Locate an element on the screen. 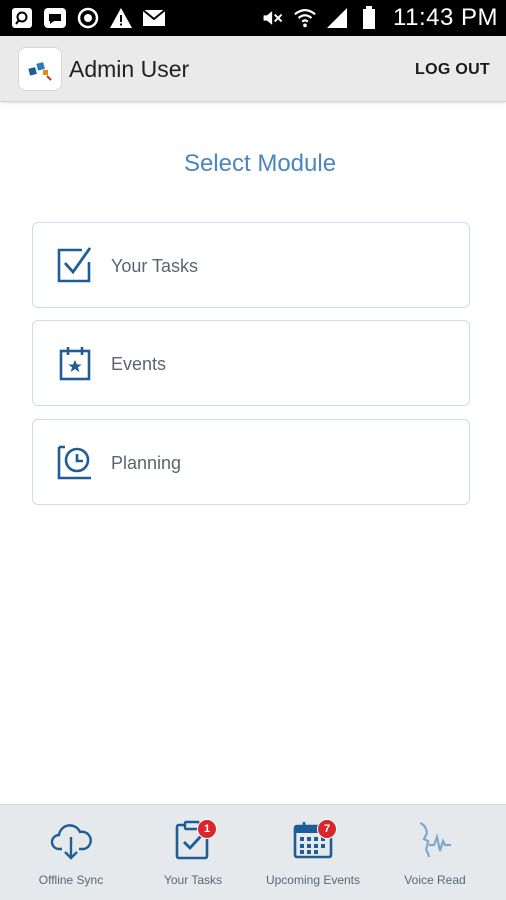 The image size is (506, 900). module-card-your-tasks: Your Tasks is located at coordinates (251, 265).